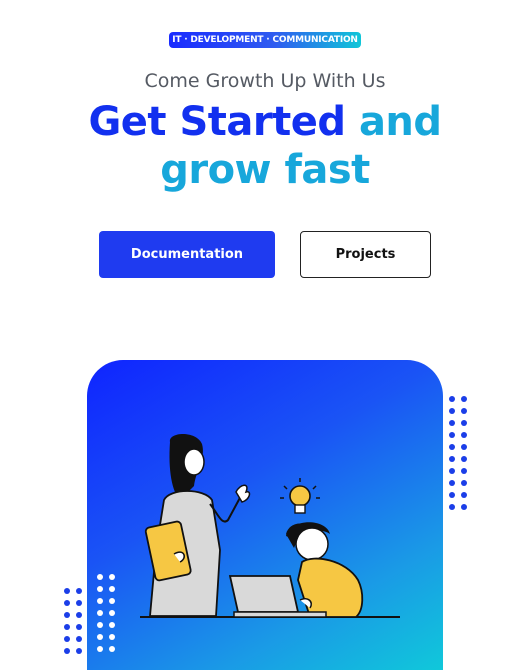  What do you see at coordinates (73, 621) in the screenshot?
I see `decorative-dots-blue-bottom` at bounding box center [73, 621].